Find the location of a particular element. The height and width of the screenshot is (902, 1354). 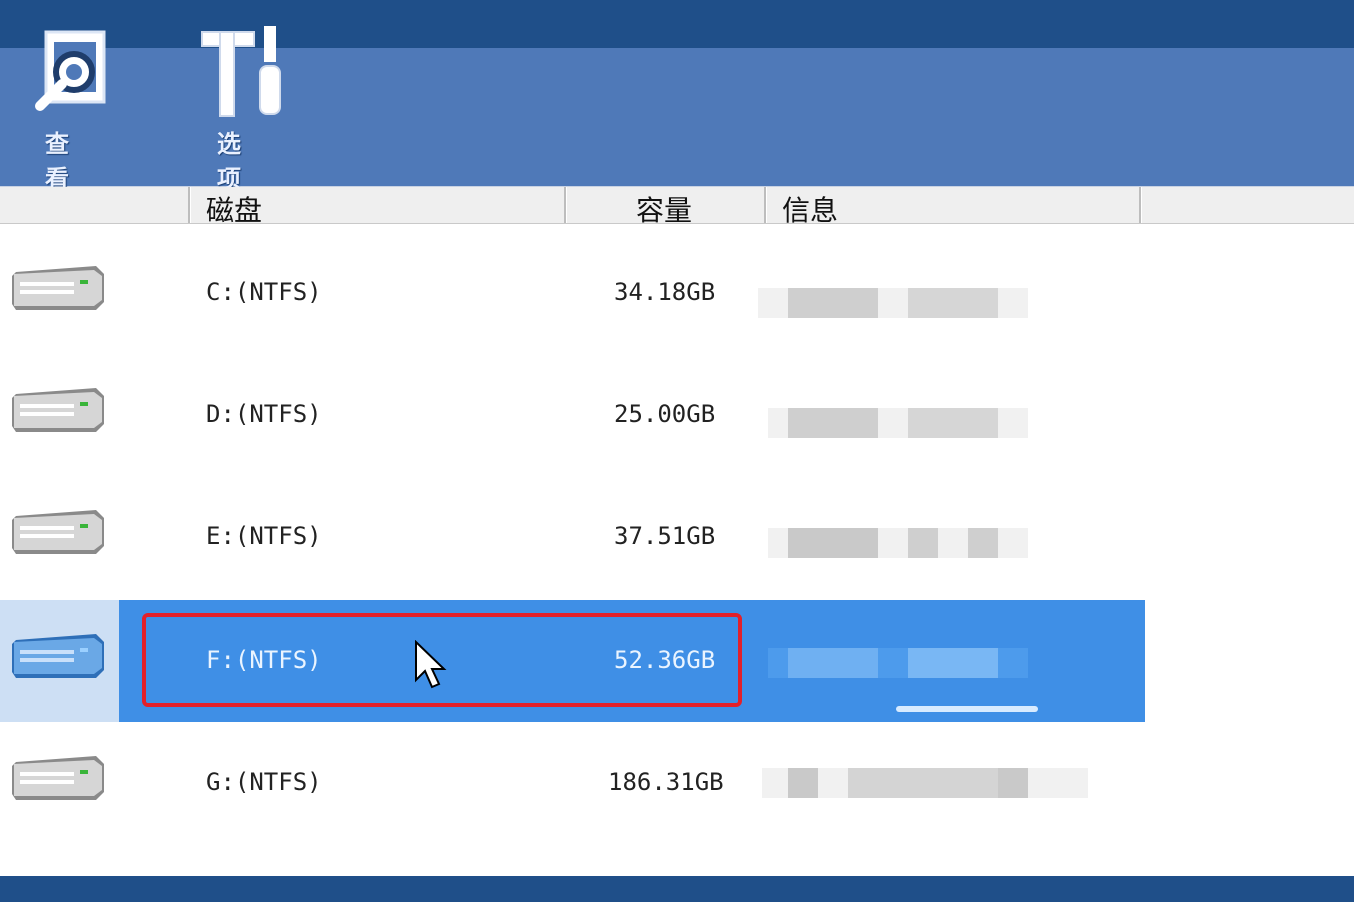

column-header: 磁盘 容量 信息 is located at coordinates (677, 207).